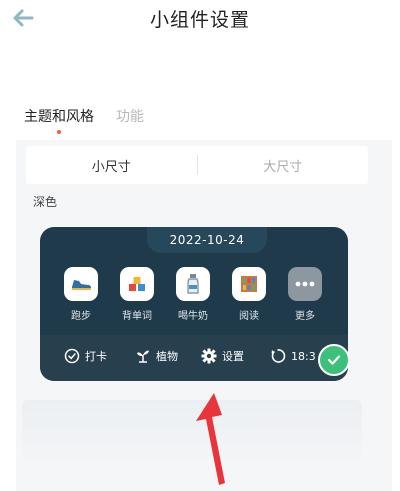 The width and height of the screenshot is (400, 491). I want to click on bookshelf-icon, so click(249, 284).